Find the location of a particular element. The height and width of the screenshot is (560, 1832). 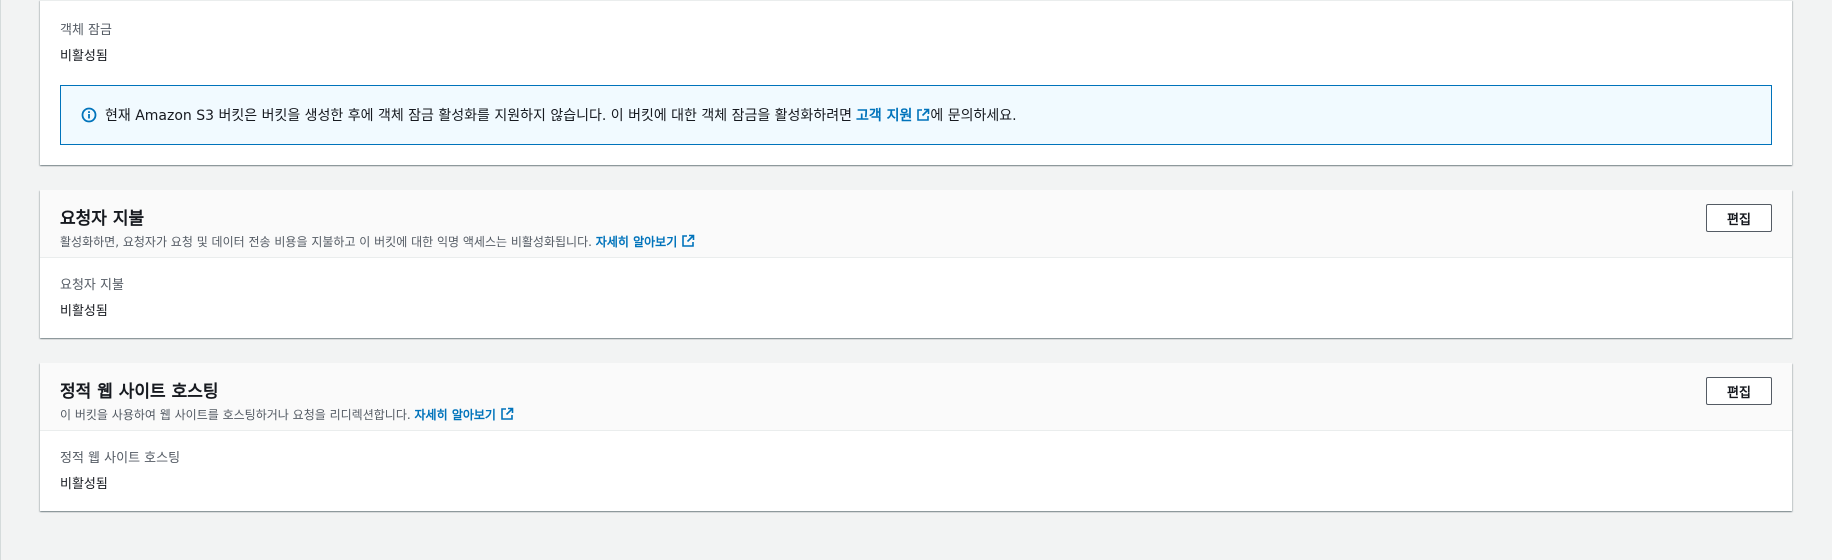

static-hosting-label: 정적 웹 사이트 호스팅 is located at coordinates (120, 458).